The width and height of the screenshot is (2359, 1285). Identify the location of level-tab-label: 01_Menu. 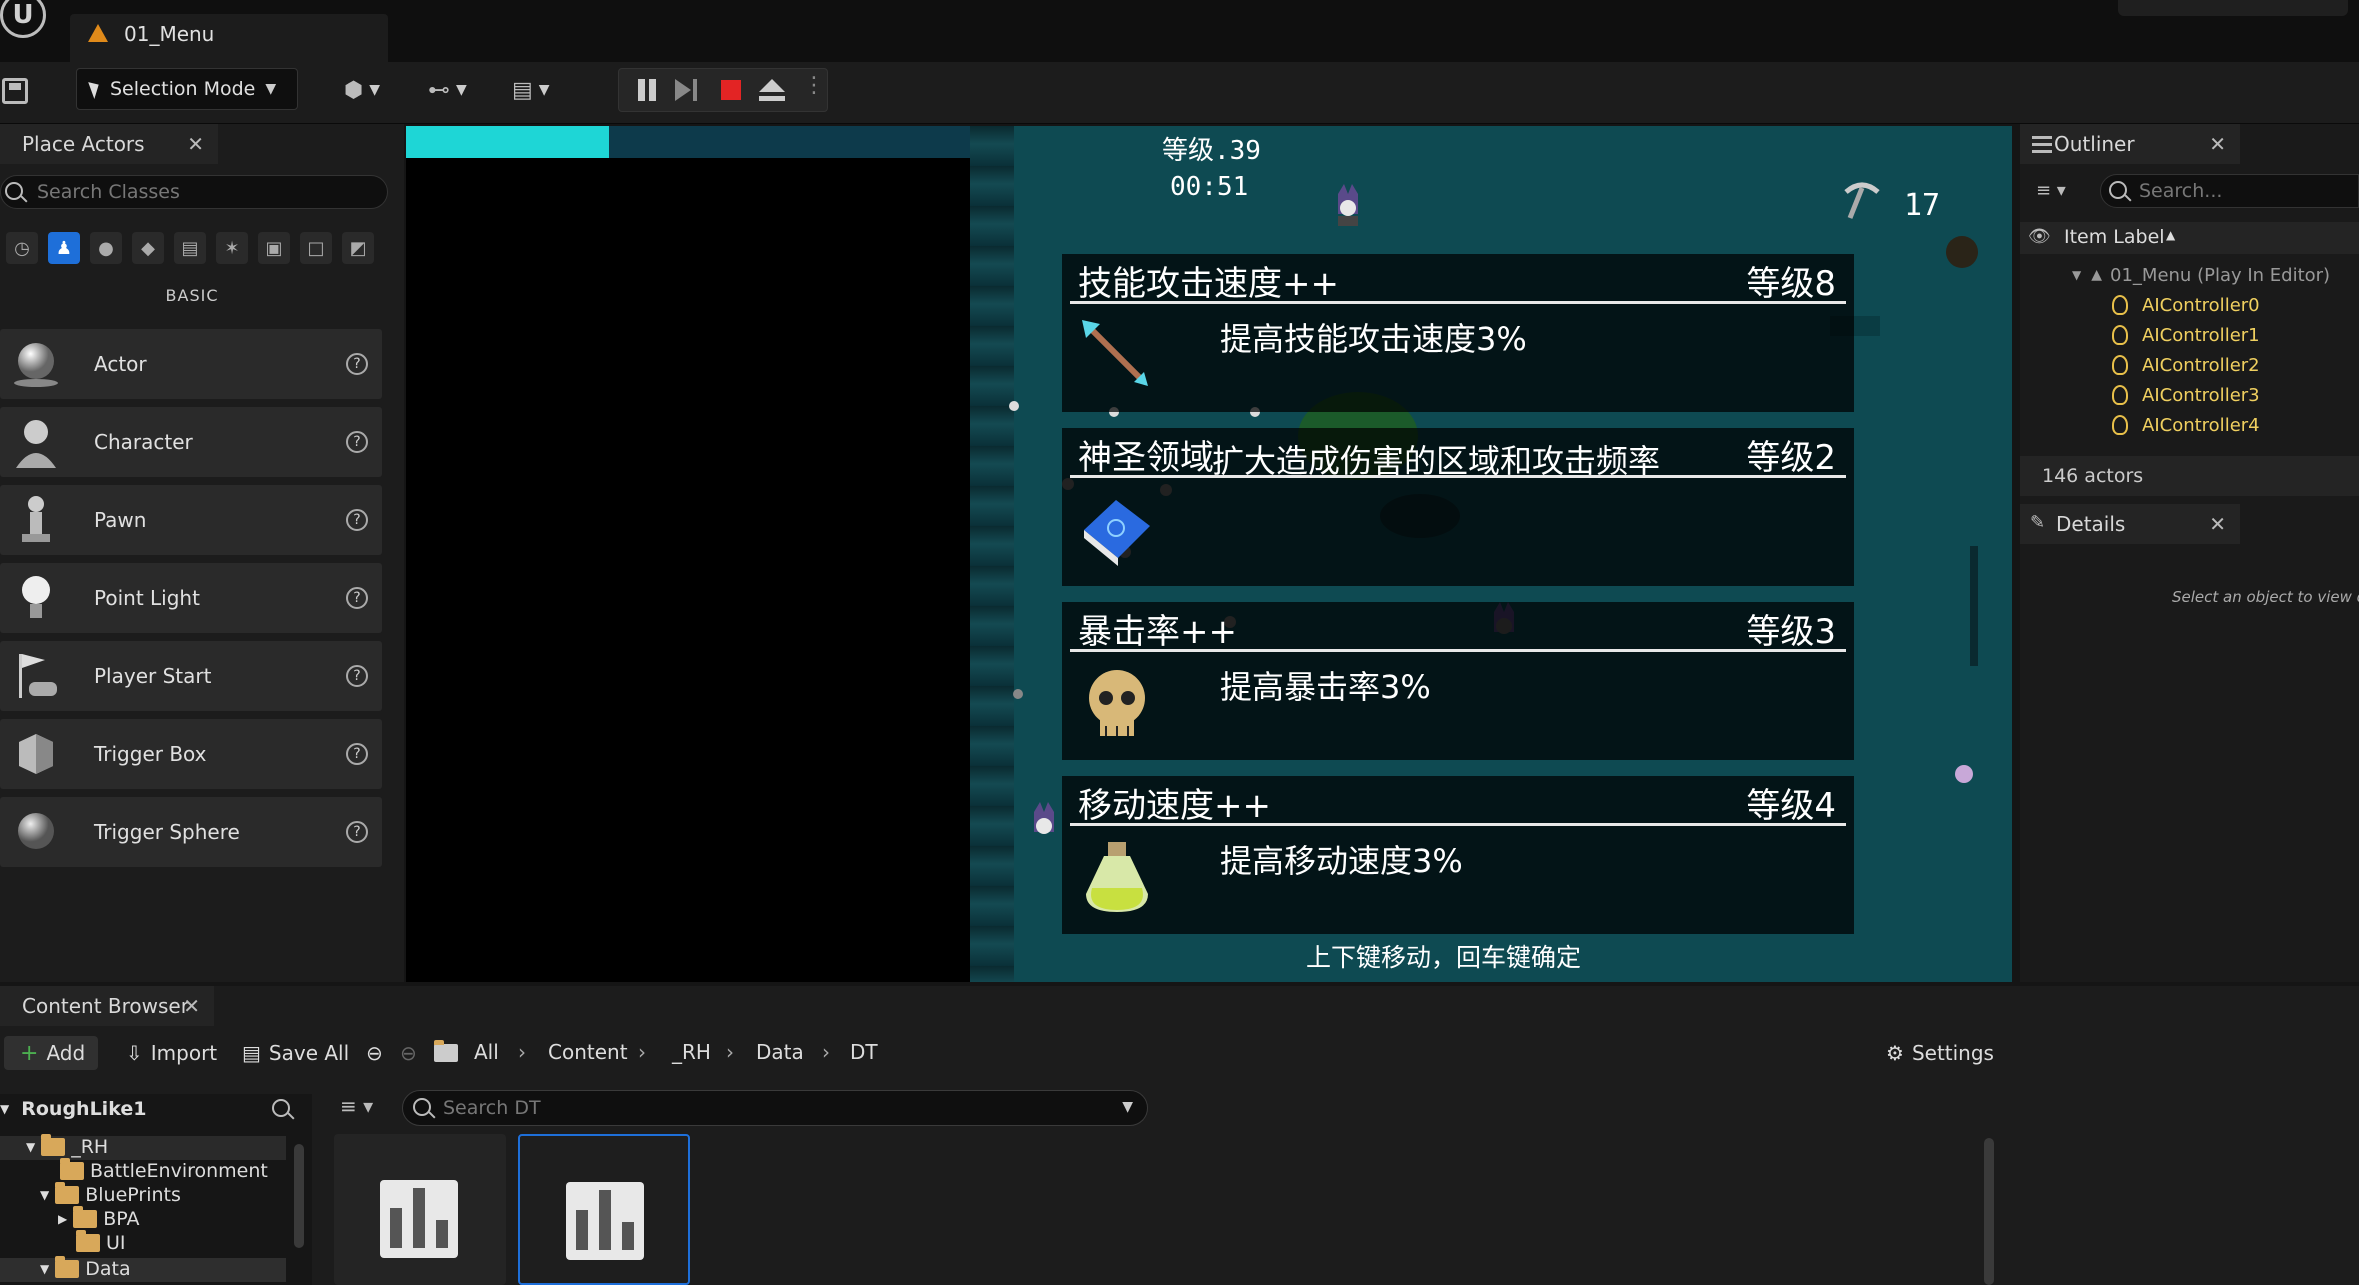
(169, 34).